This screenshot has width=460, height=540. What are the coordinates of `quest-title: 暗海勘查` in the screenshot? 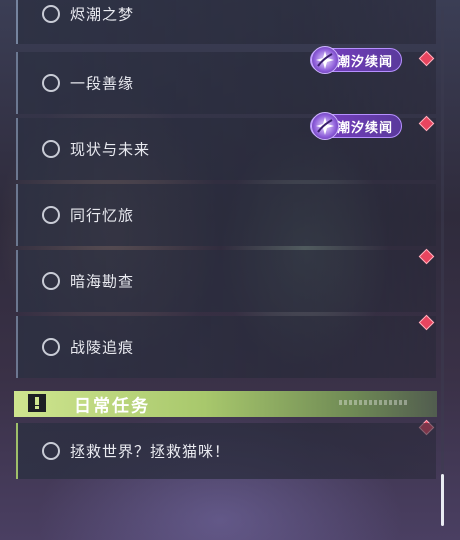 It's located at (102, 281).